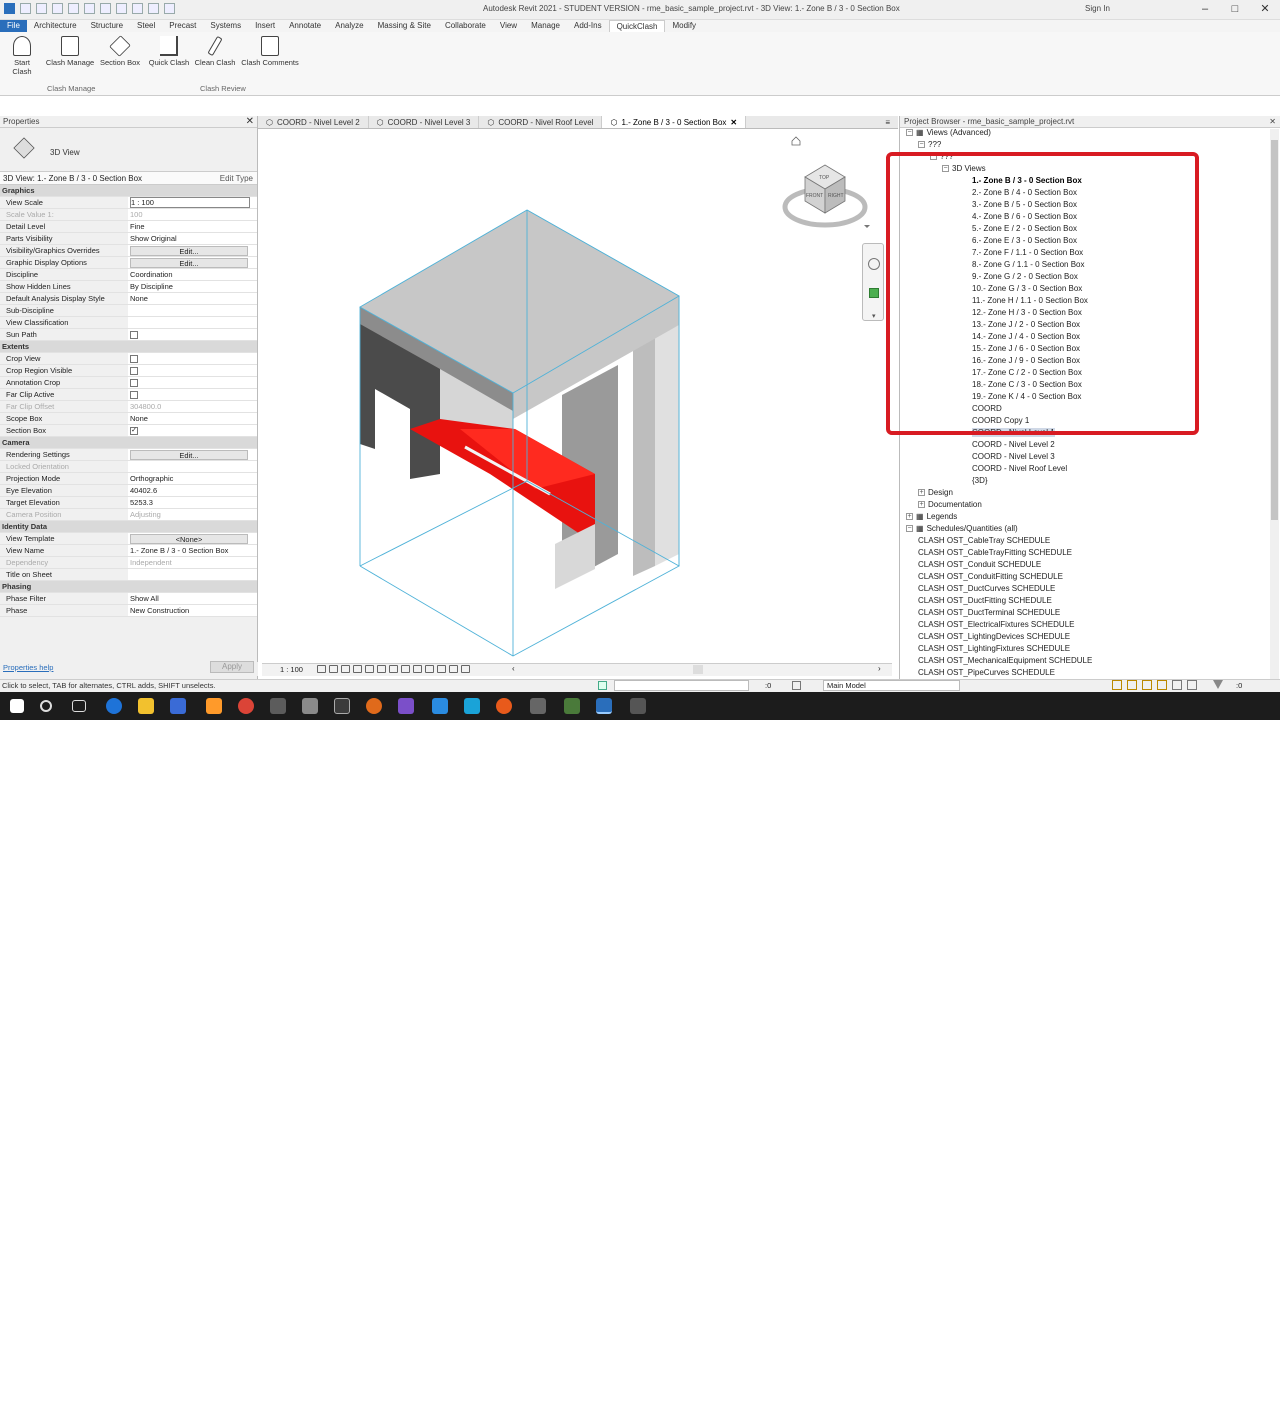  Describe the element at coordinates (948, 132) in the screenshot. I see `tree-node-views-advanced: − ▦ Views (Advanced)` at that location.